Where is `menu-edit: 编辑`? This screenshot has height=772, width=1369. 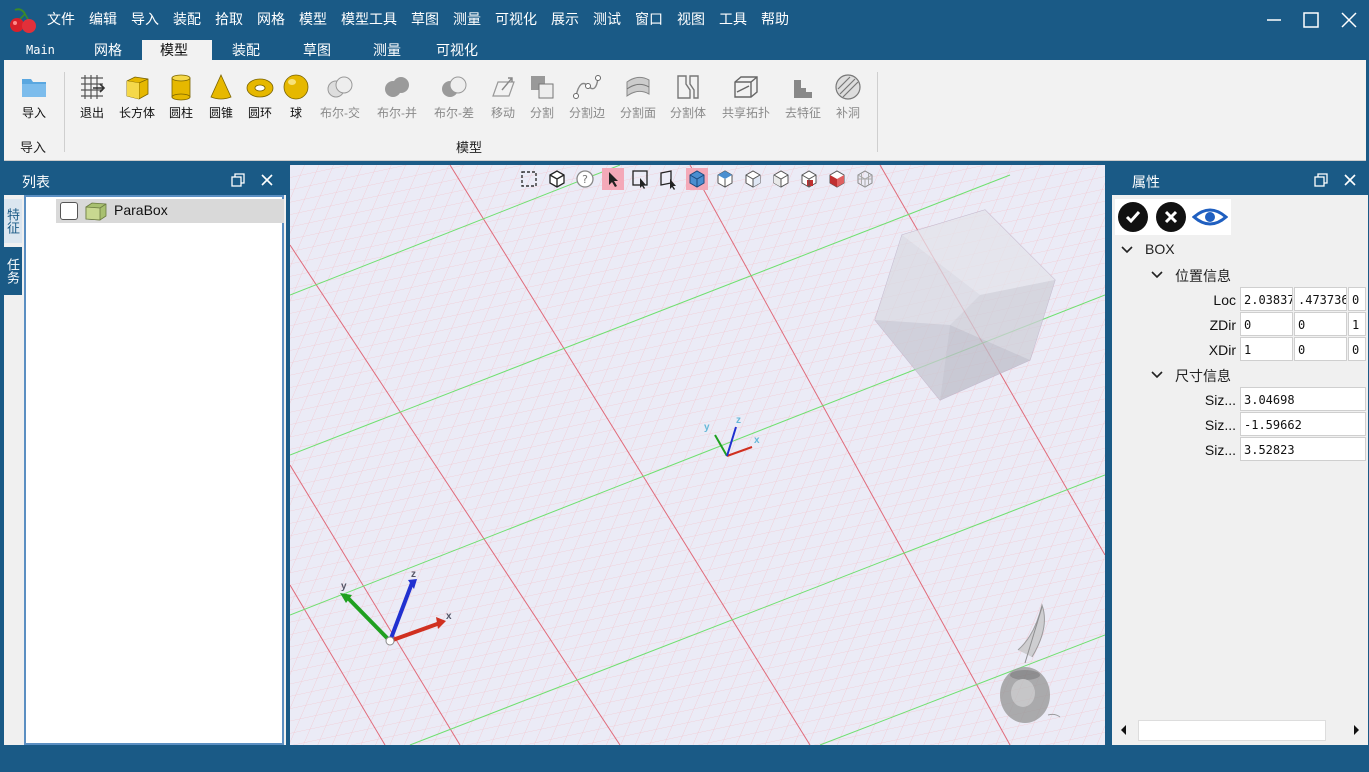 menu-edit: 编辑 is located at coordinates (103, 19).